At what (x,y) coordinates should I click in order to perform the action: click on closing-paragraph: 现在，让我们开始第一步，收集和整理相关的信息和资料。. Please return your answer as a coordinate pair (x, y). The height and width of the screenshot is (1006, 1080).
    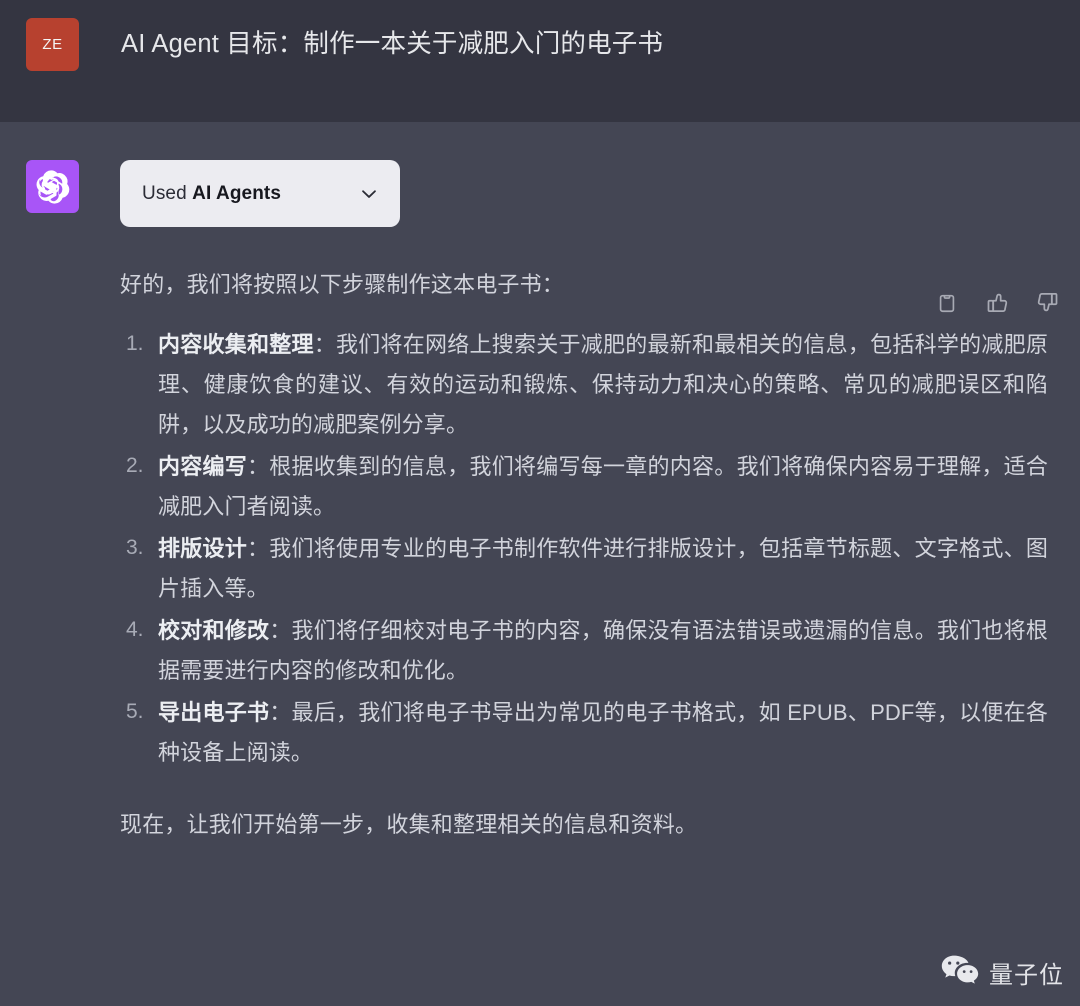
    Looking at the image, I should click on (409, 824).